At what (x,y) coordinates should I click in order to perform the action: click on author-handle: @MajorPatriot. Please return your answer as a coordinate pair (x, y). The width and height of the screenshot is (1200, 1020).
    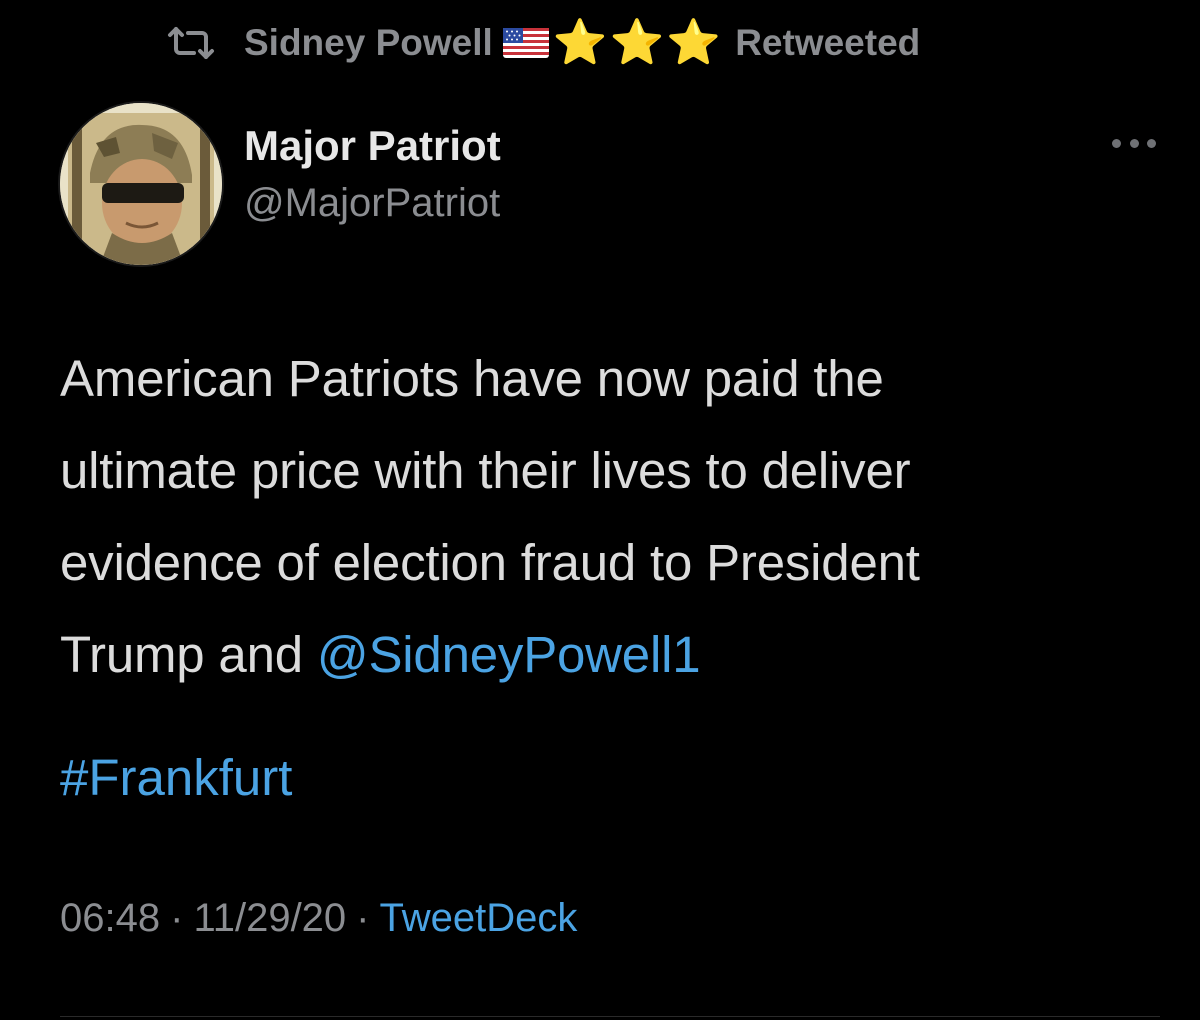
    Looking at the image, I should click on (372, 203).